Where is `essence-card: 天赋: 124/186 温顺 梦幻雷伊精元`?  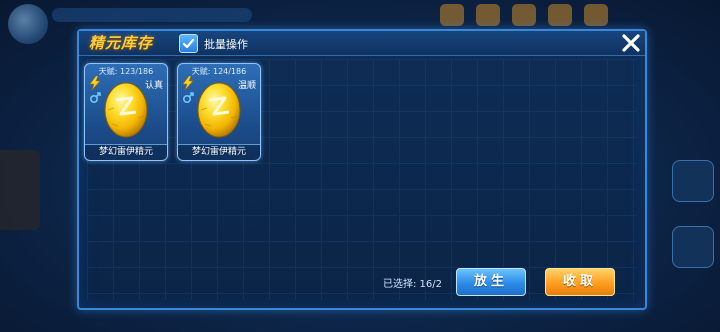 essence-card: 天赋: 124/186 温顺 梦幻雷伊精元 is located at coordinates (219, 112).